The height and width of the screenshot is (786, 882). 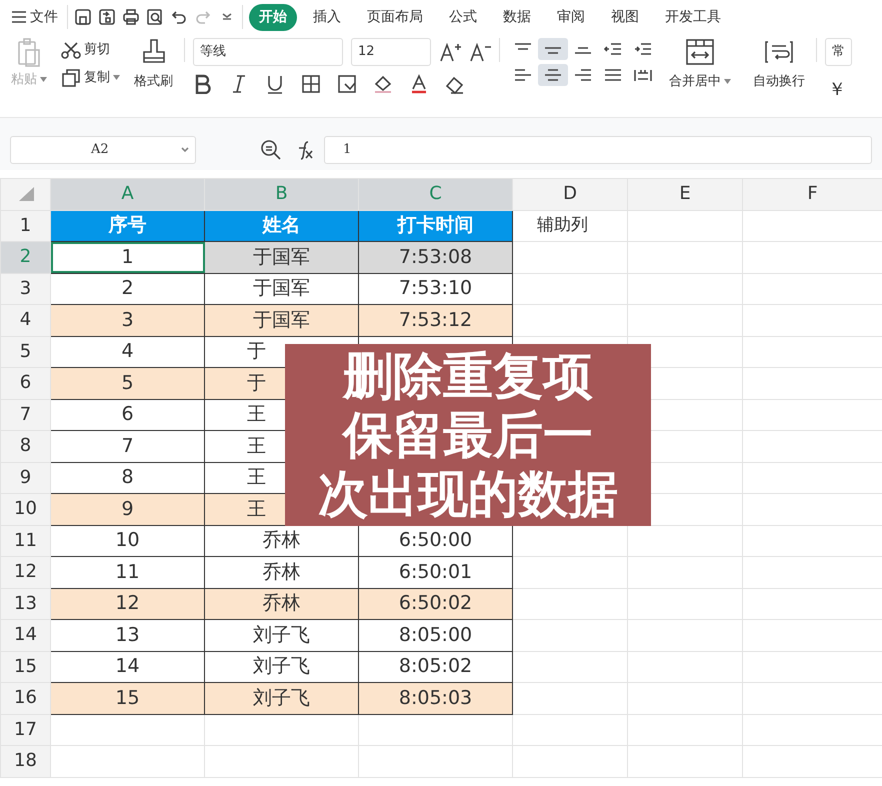 What do you see at coordinates (598, 150) in the screenshot?
I see `formula-input: 1` at bounding box center [598, 150].